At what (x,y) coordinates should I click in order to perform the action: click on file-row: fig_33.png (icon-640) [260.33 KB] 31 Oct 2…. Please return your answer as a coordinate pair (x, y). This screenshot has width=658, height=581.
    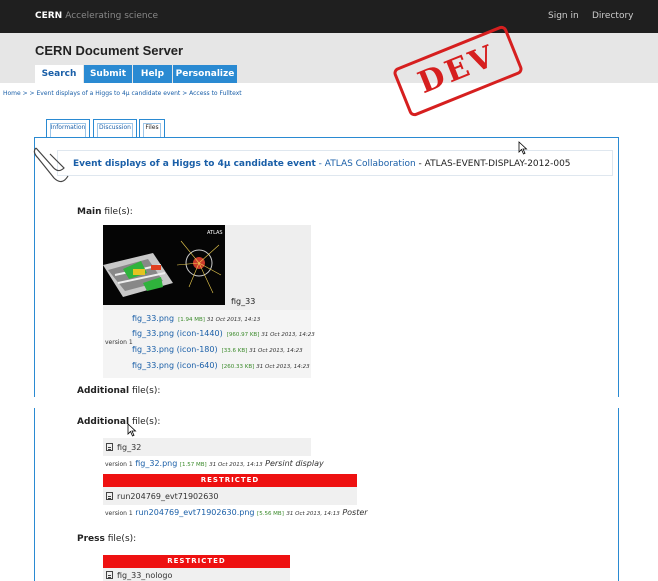
    Looking at the image, I should click on (221, 365).